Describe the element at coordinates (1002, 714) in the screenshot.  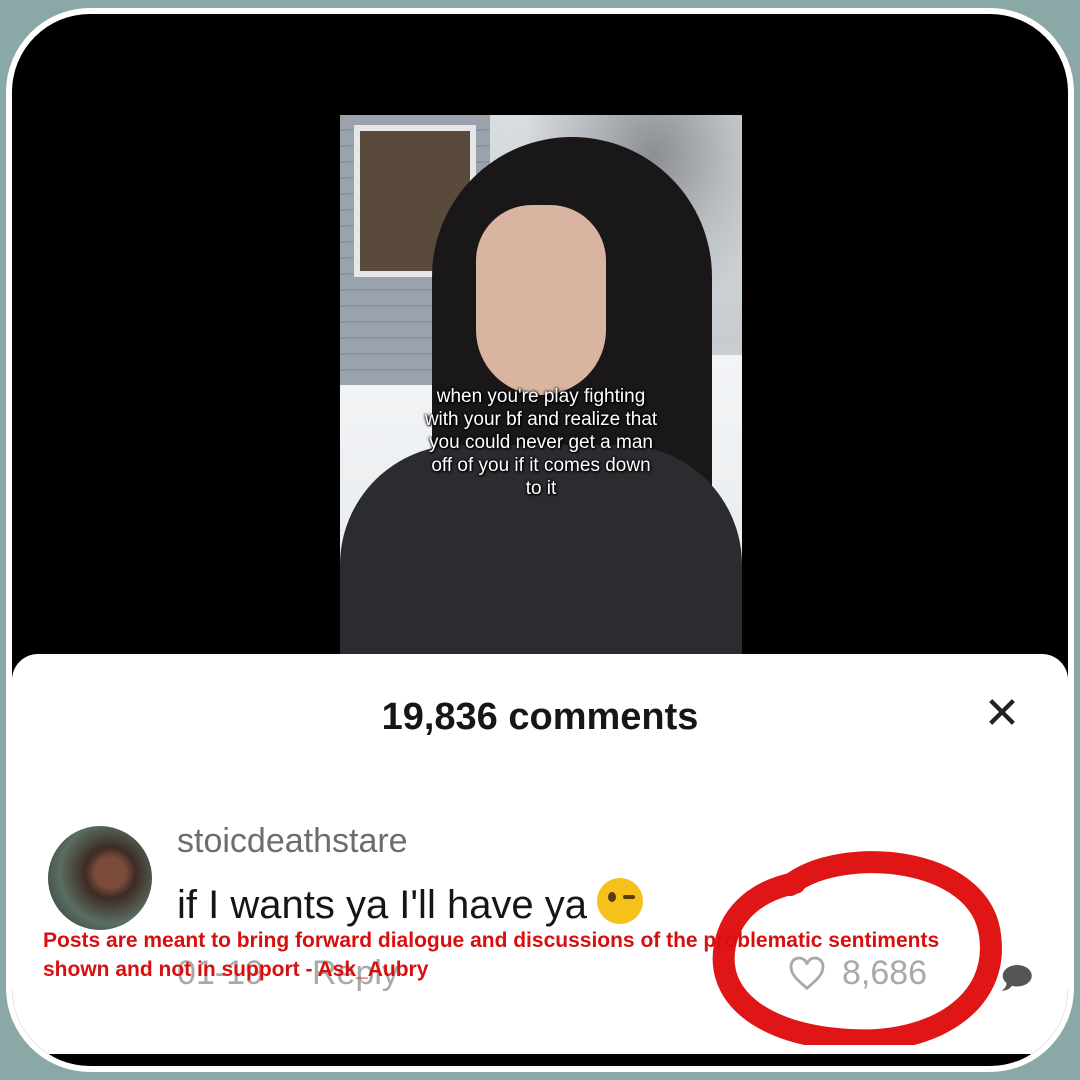
I see `close-icon: ✕` at that location.